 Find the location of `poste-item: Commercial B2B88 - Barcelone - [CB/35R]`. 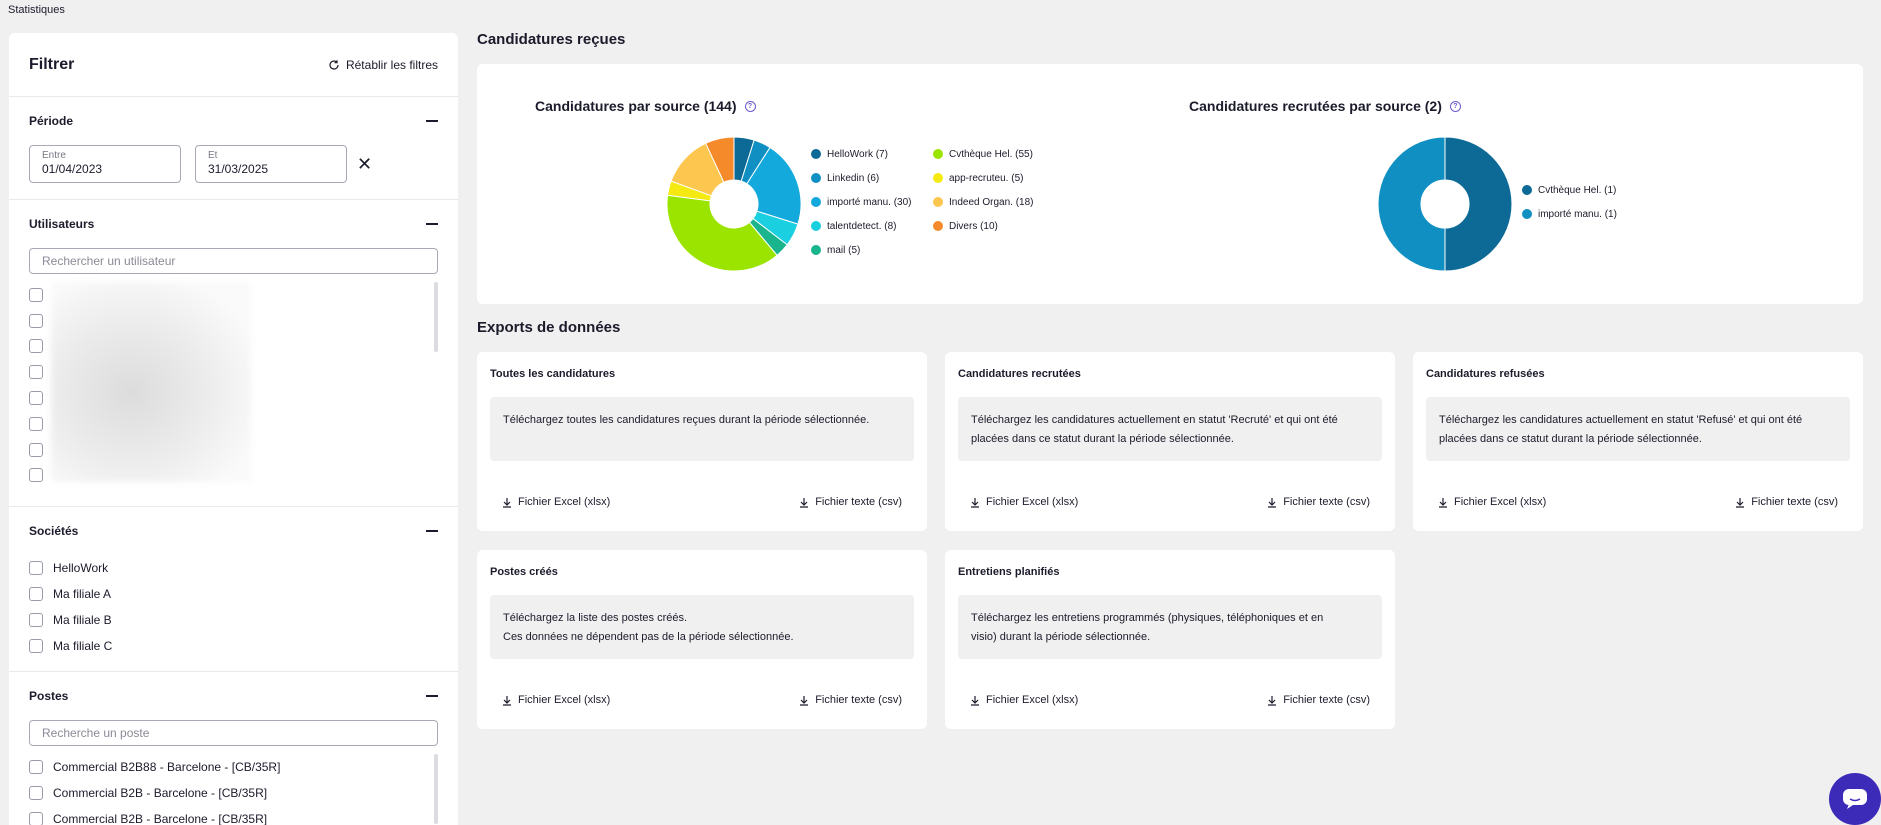

poste-item: Commercial B2B88 - Barcelone - [CB/35R] is located at coordinates (233, 767).